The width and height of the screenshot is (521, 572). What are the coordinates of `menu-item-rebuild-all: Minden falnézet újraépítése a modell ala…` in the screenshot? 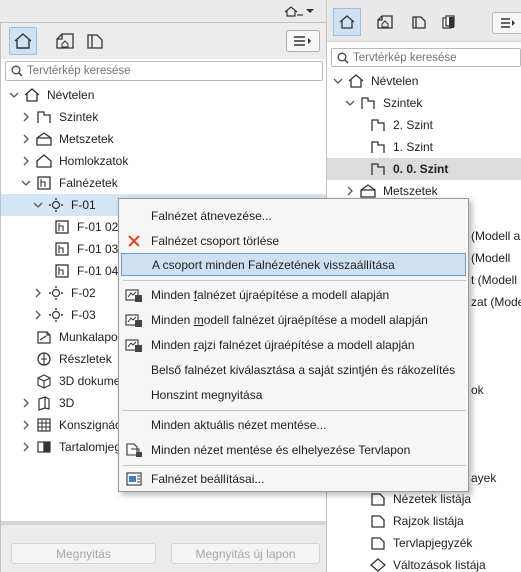 It's located at (293, 294).